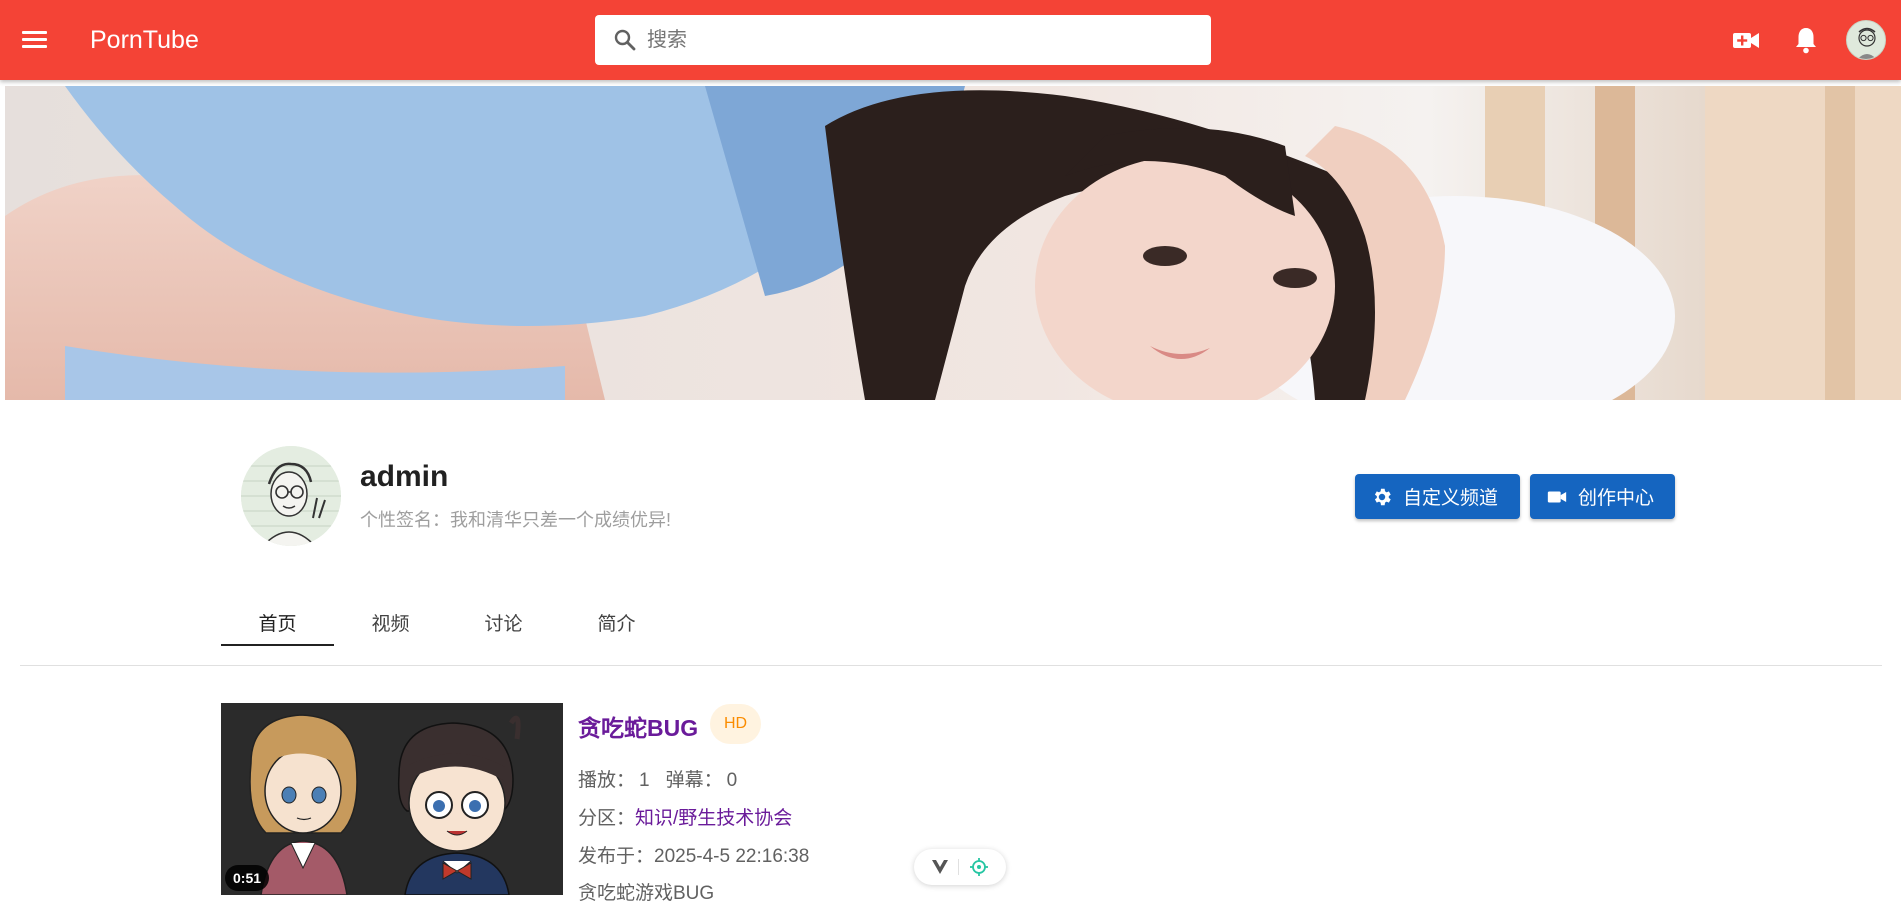  I want to click on search-input, so click(917, 40).